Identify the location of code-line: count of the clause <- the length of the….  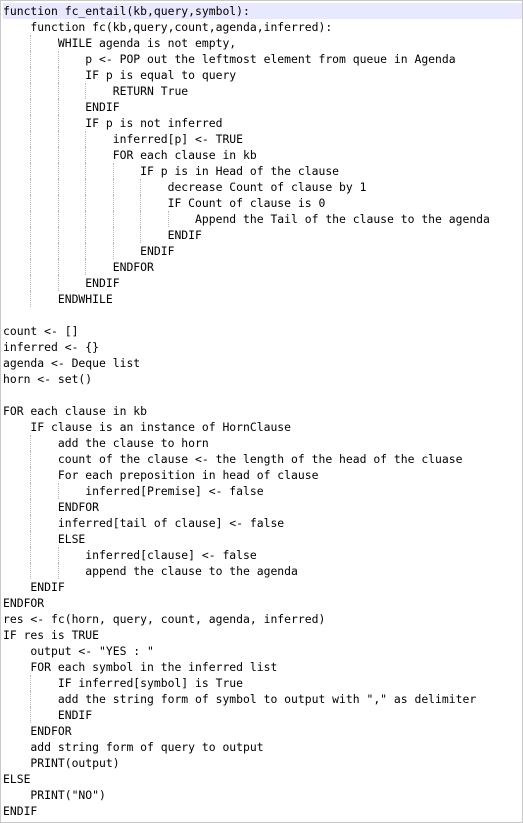
(262, 459).